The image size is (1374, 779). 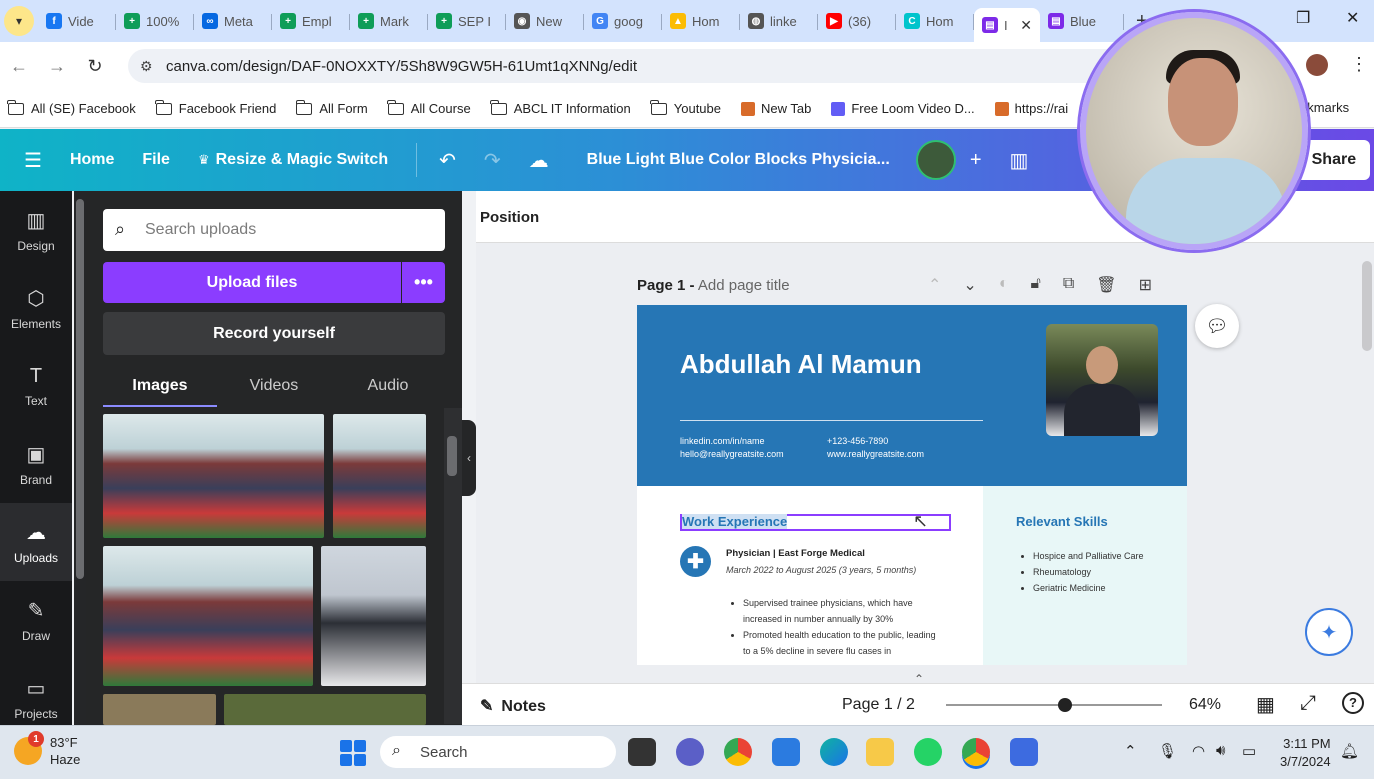 I want to click on chrome-active-icon, so click(x=976, y=752).